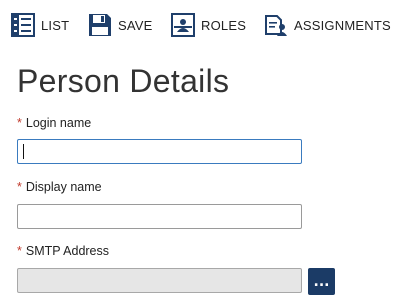 The height and width of the screenshot is (308, 400). I want to click on smtp-address-label: * SMTP Address, so click(63, 251).